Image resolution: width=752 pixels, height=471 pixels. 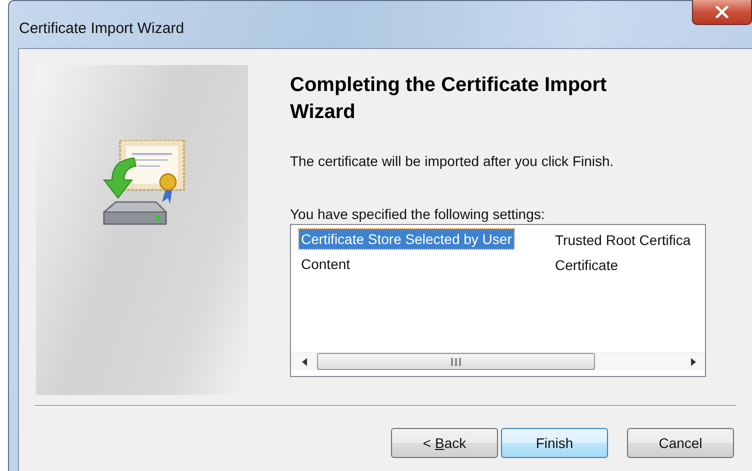 What do you see at coordinates (623, 240) in the screenshot?
I see `setting-value: Trusted Root Certifica` at bounding box center [623, 240].